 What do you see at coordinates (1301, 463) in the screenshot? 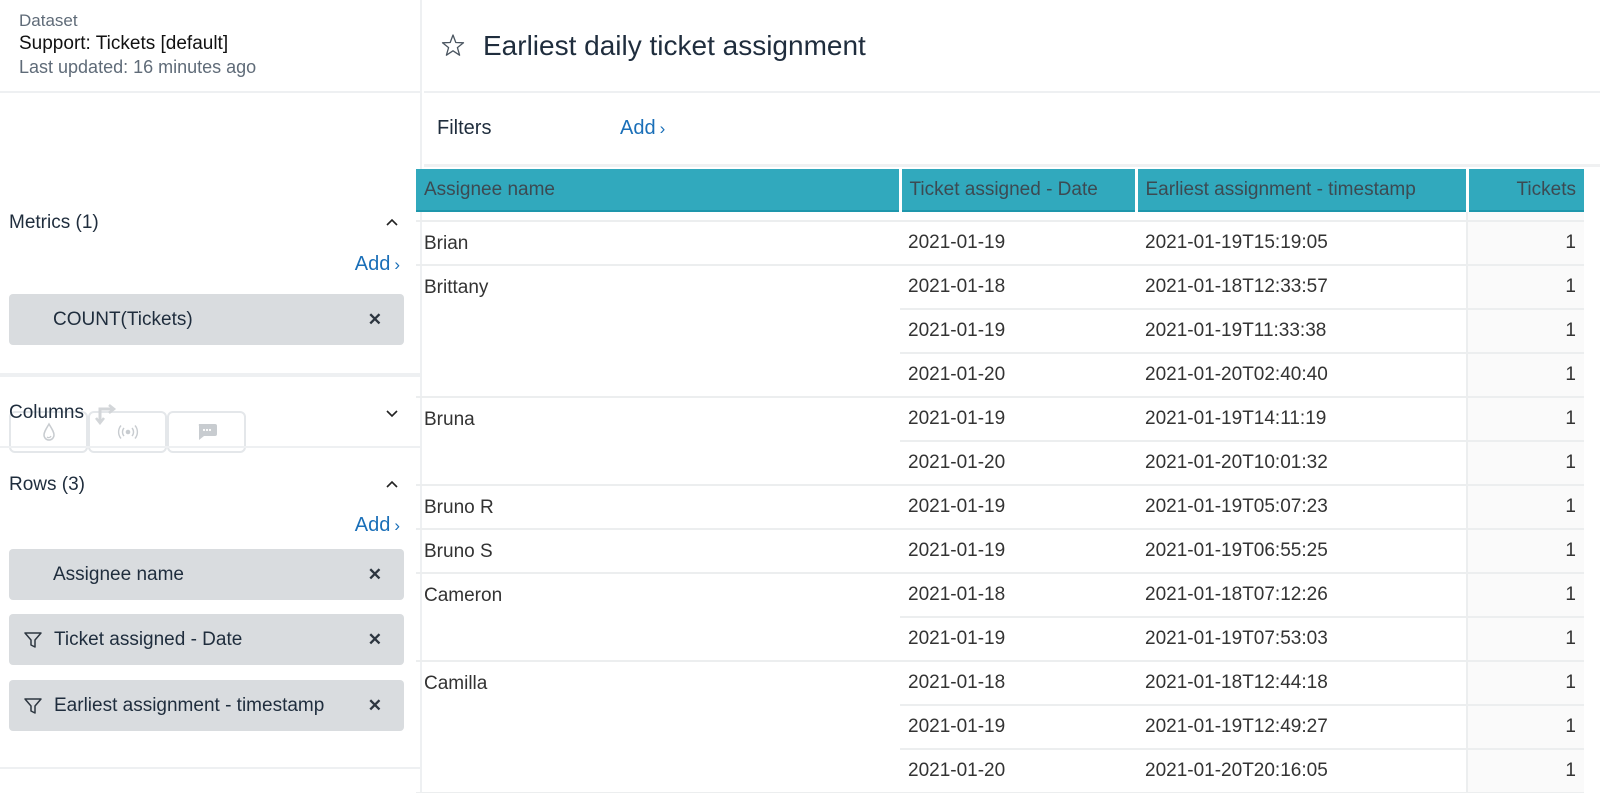
I see `earliest-assignment-timestamp-cell: 2021-01-20T10:01:32` at bounding box center [1301, 463].